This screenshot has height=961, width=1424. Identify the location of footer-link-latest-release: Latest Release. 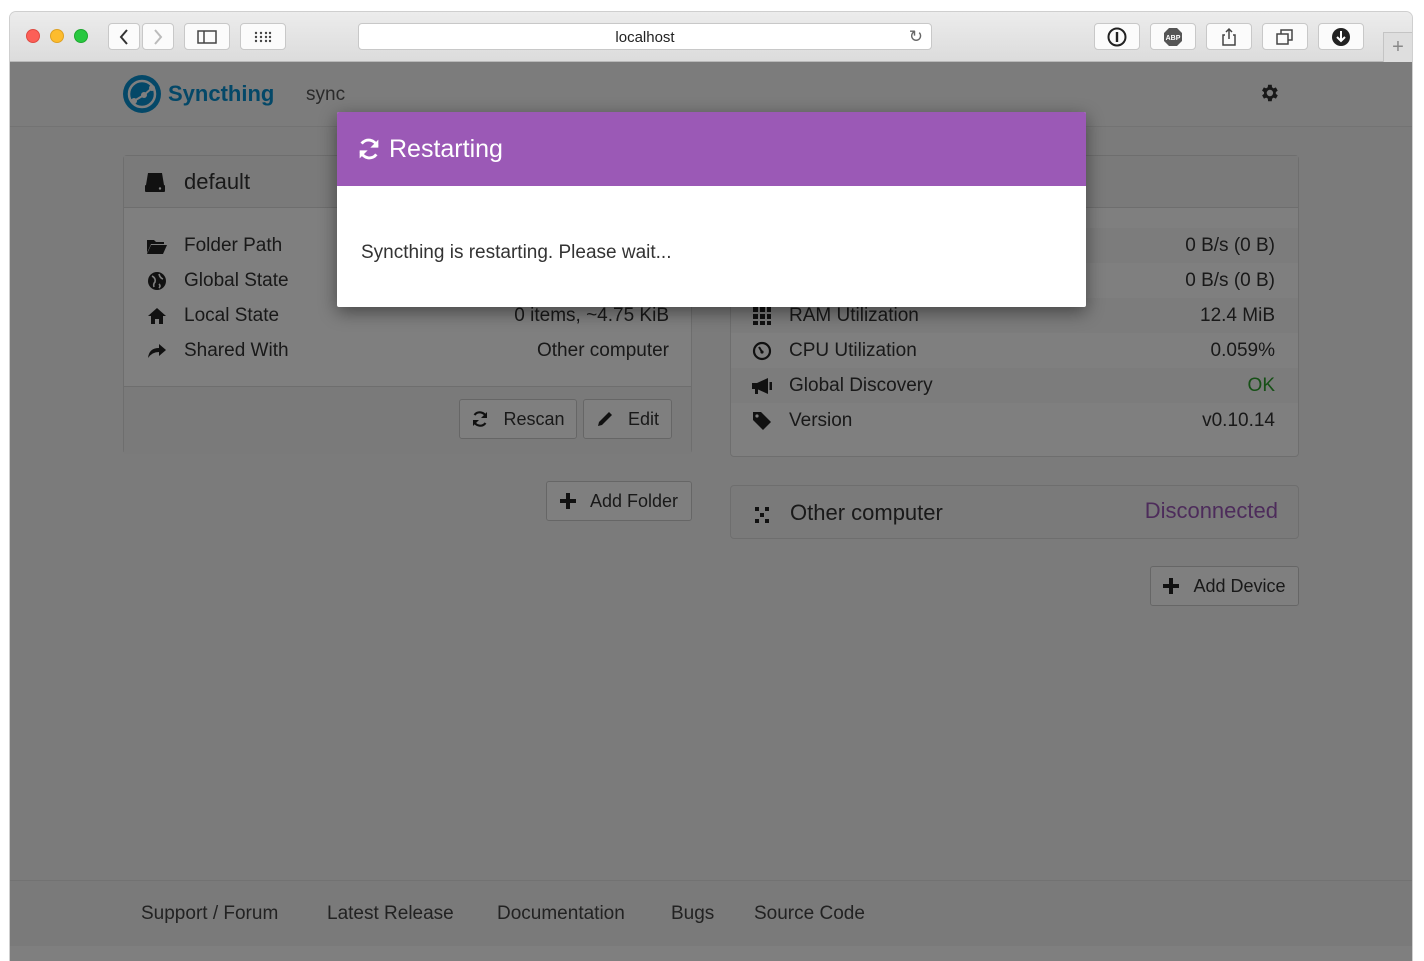
(390, 914).